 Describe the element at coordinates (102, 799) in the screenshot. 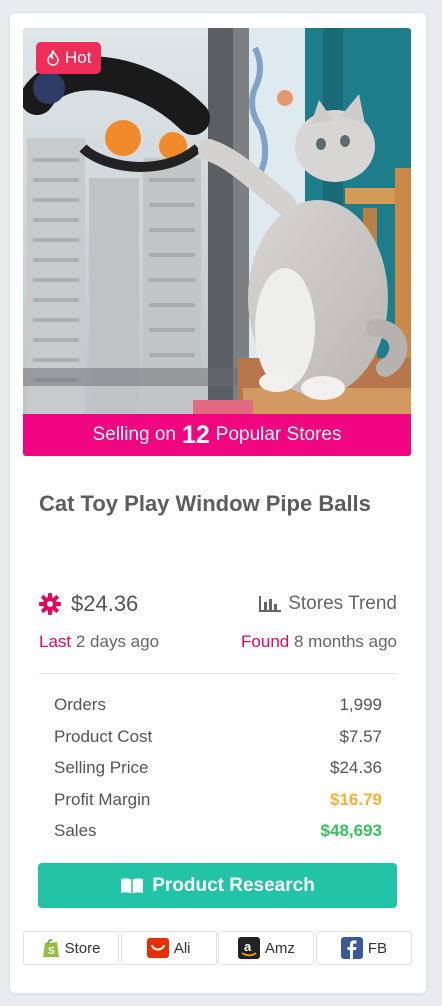

I see `stat-label: Profit Margin` at that location.